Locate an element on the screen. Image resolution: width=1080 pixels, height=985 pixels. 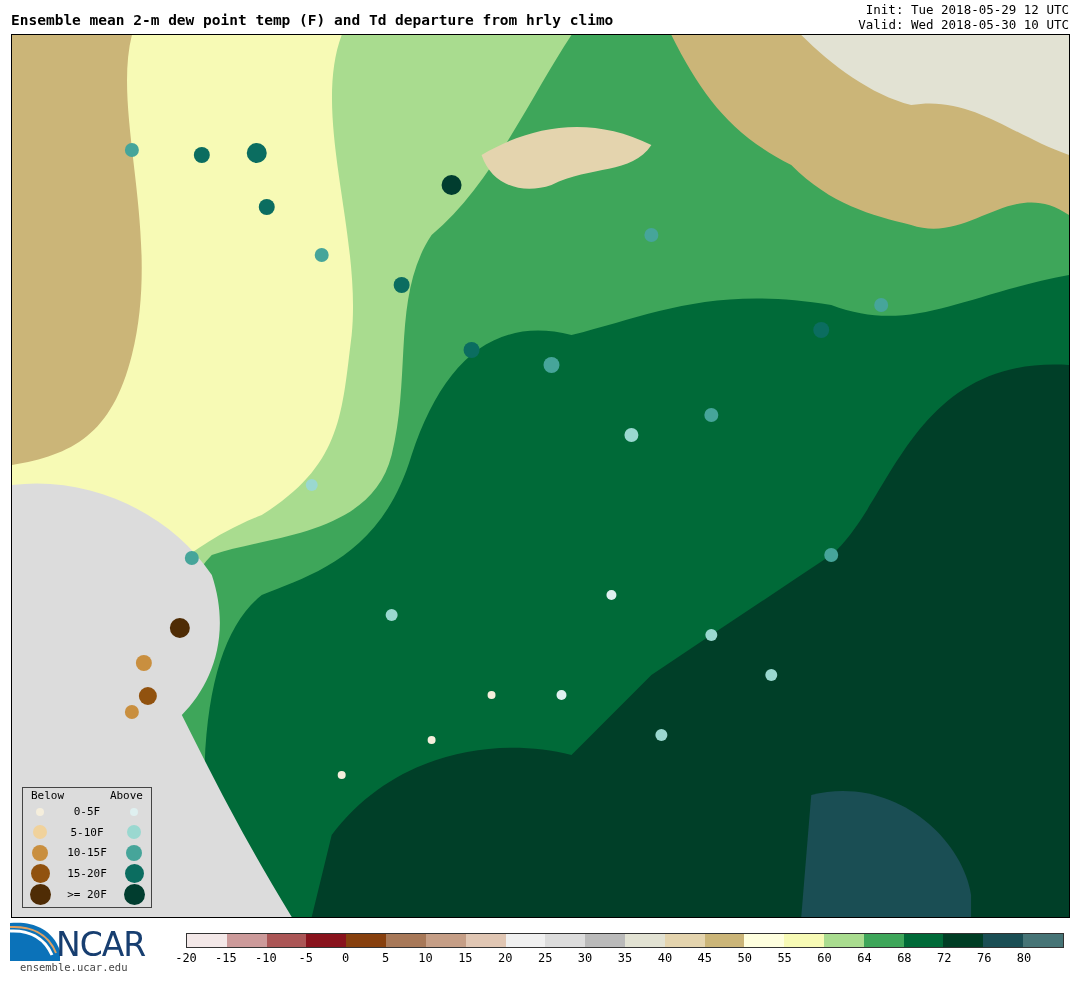
range-label: >= 20F is located at coordinates (87, 894).